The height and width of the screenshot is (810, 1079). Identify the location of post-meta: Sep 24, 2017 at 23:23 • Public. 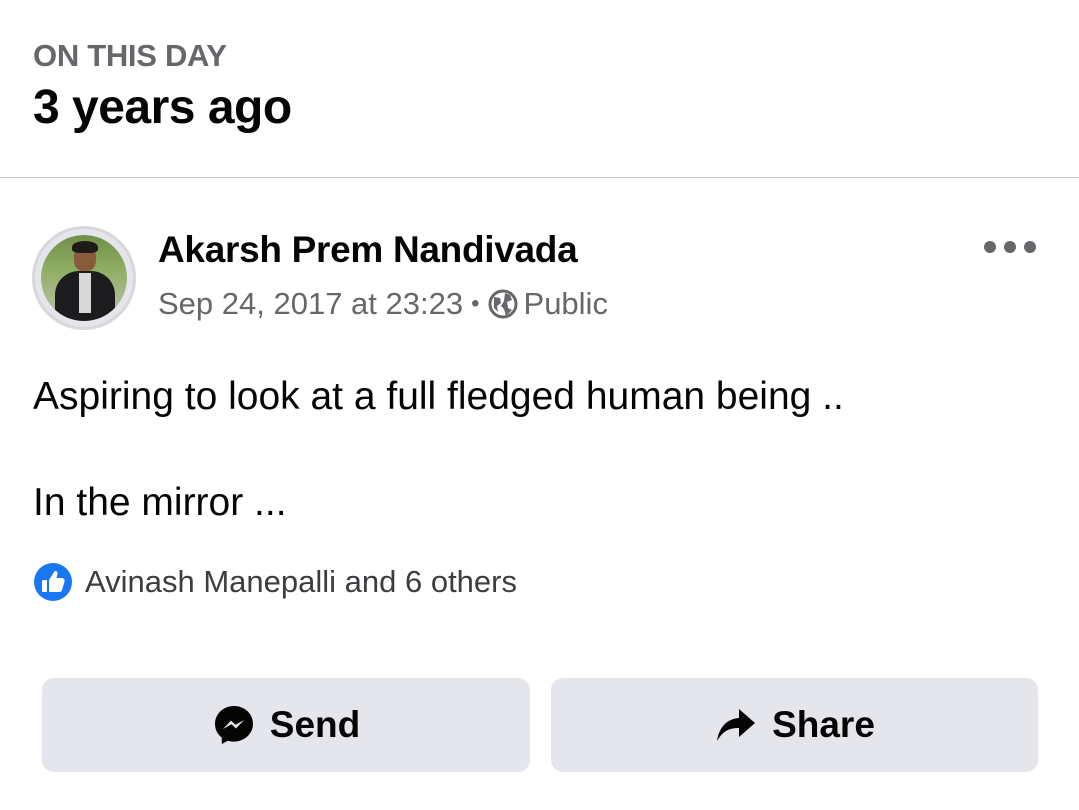
(383, 304).